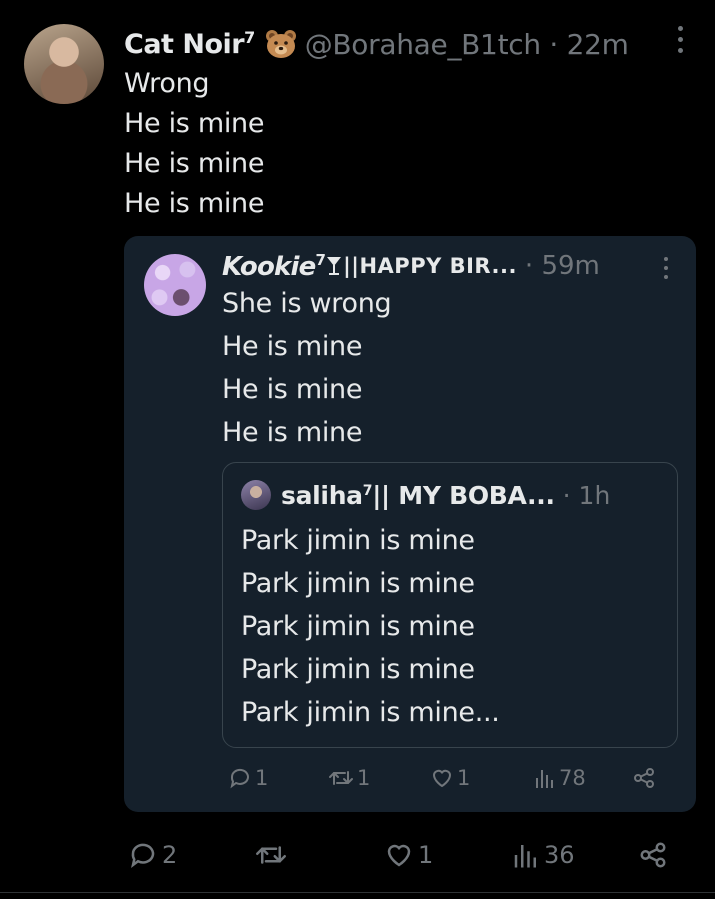 Image resolution: width=715 pixels, height=899 pixels. I want to click on timestamp: · 59m, so click(562, 266).